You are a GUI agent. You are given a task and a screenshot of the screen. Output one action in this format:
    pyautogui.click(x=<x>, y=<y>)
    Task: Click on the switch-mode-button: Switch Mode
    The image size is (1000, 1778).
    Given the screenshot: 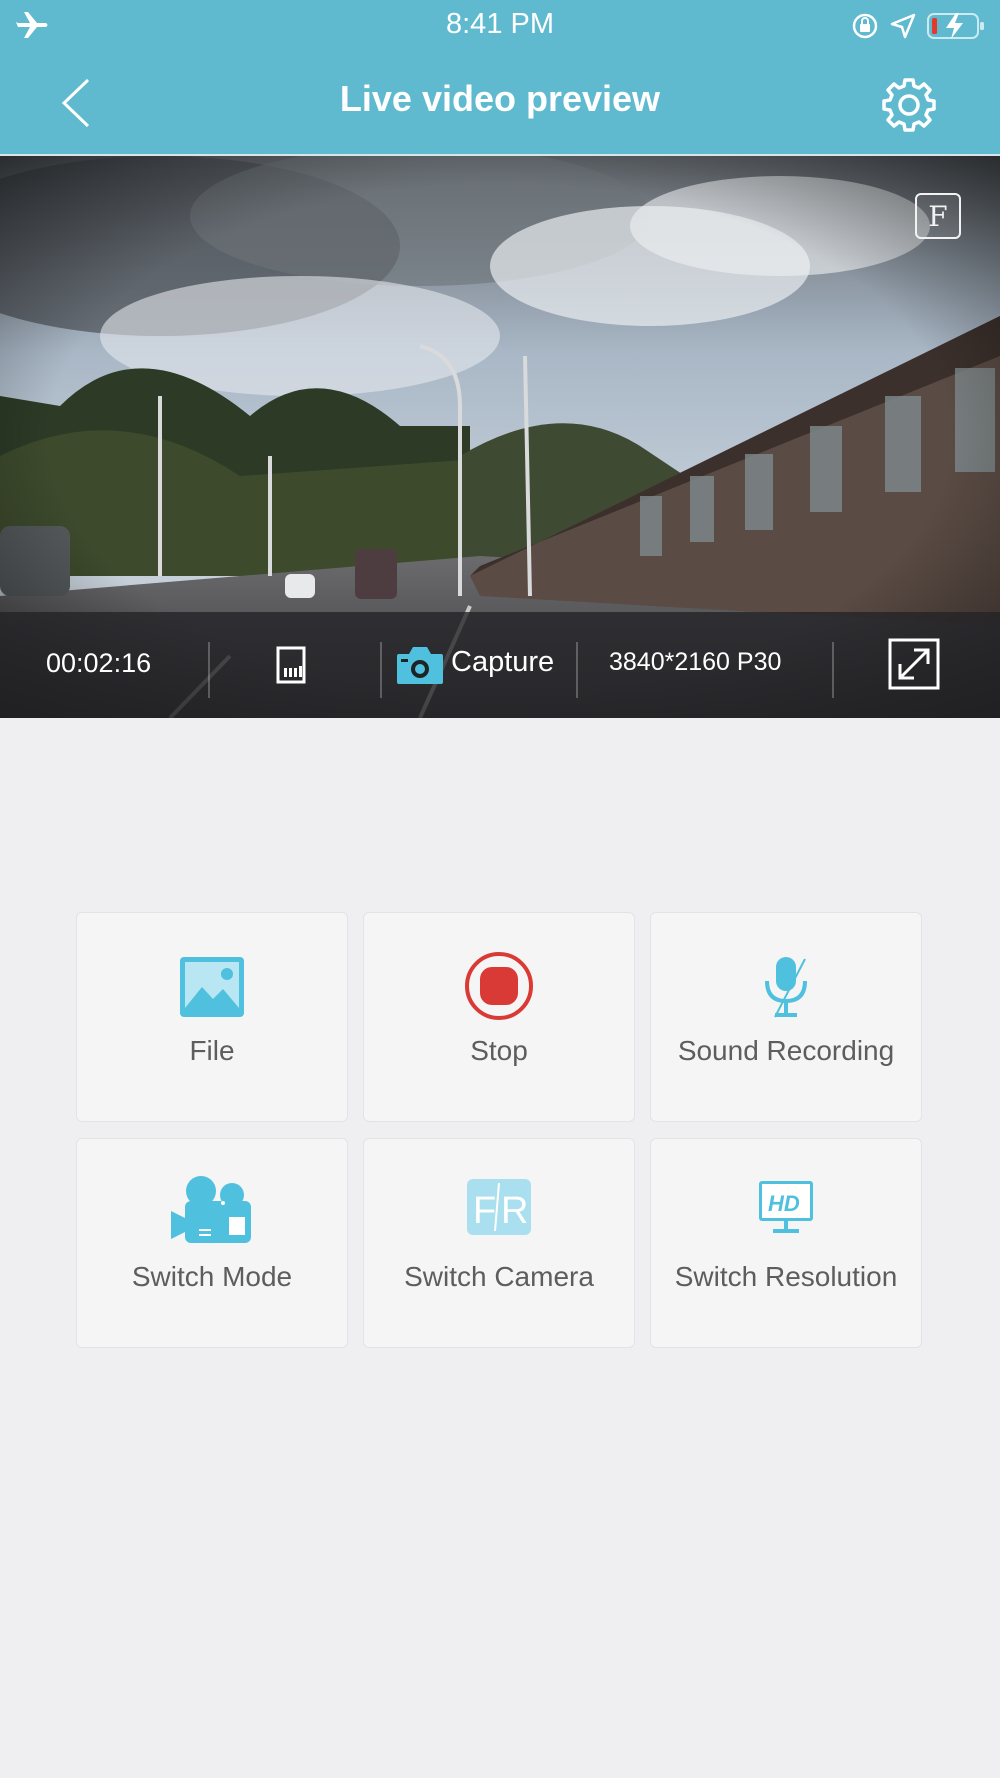 What is the action you would take?
    pyautogui.click(x=212, y=1243)
    